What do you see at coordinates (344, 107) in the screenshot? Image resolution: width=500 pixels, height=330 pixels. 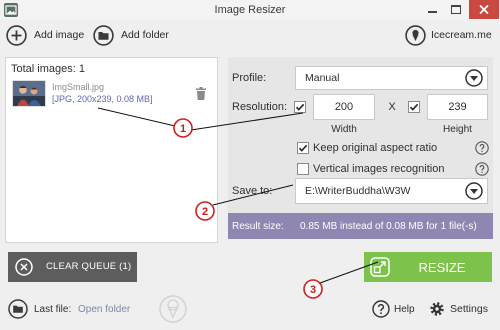 I see `width-input` at bounding box center [344, 107].